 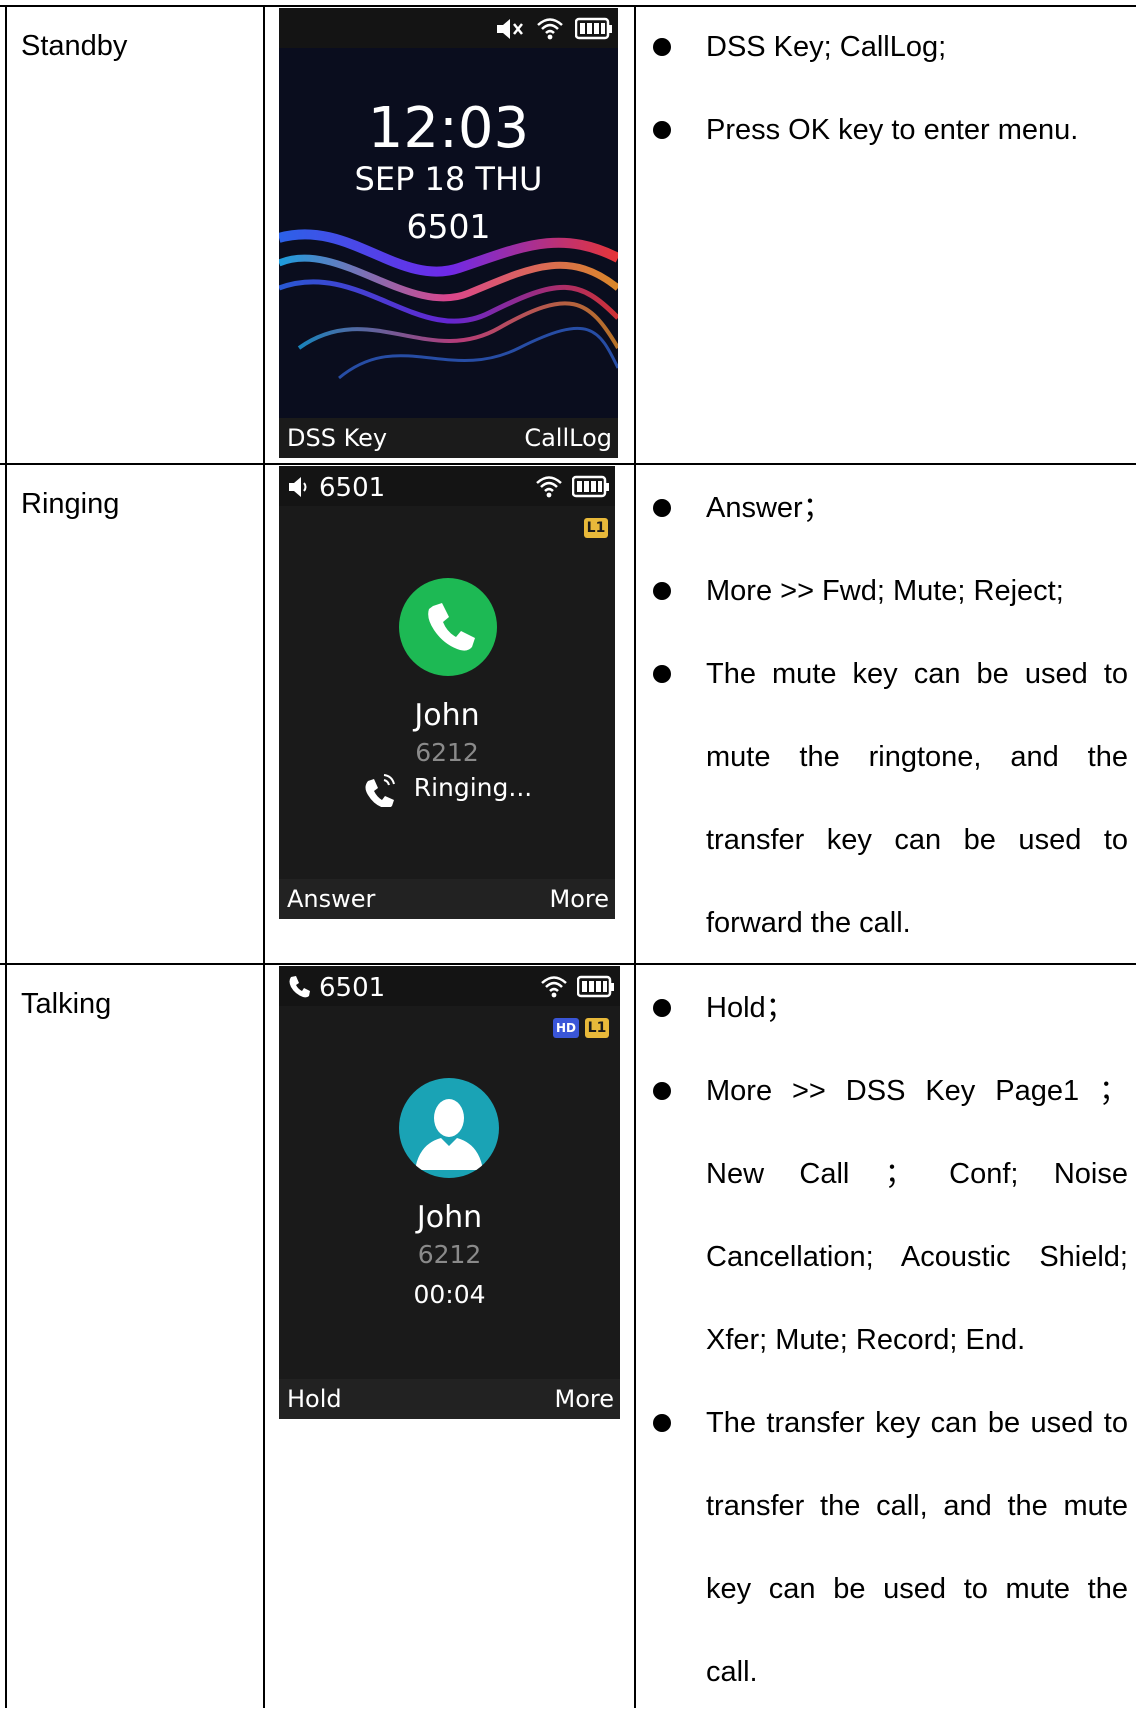 I want to click on clock-time: 12:03, so click(x=448, y=128).